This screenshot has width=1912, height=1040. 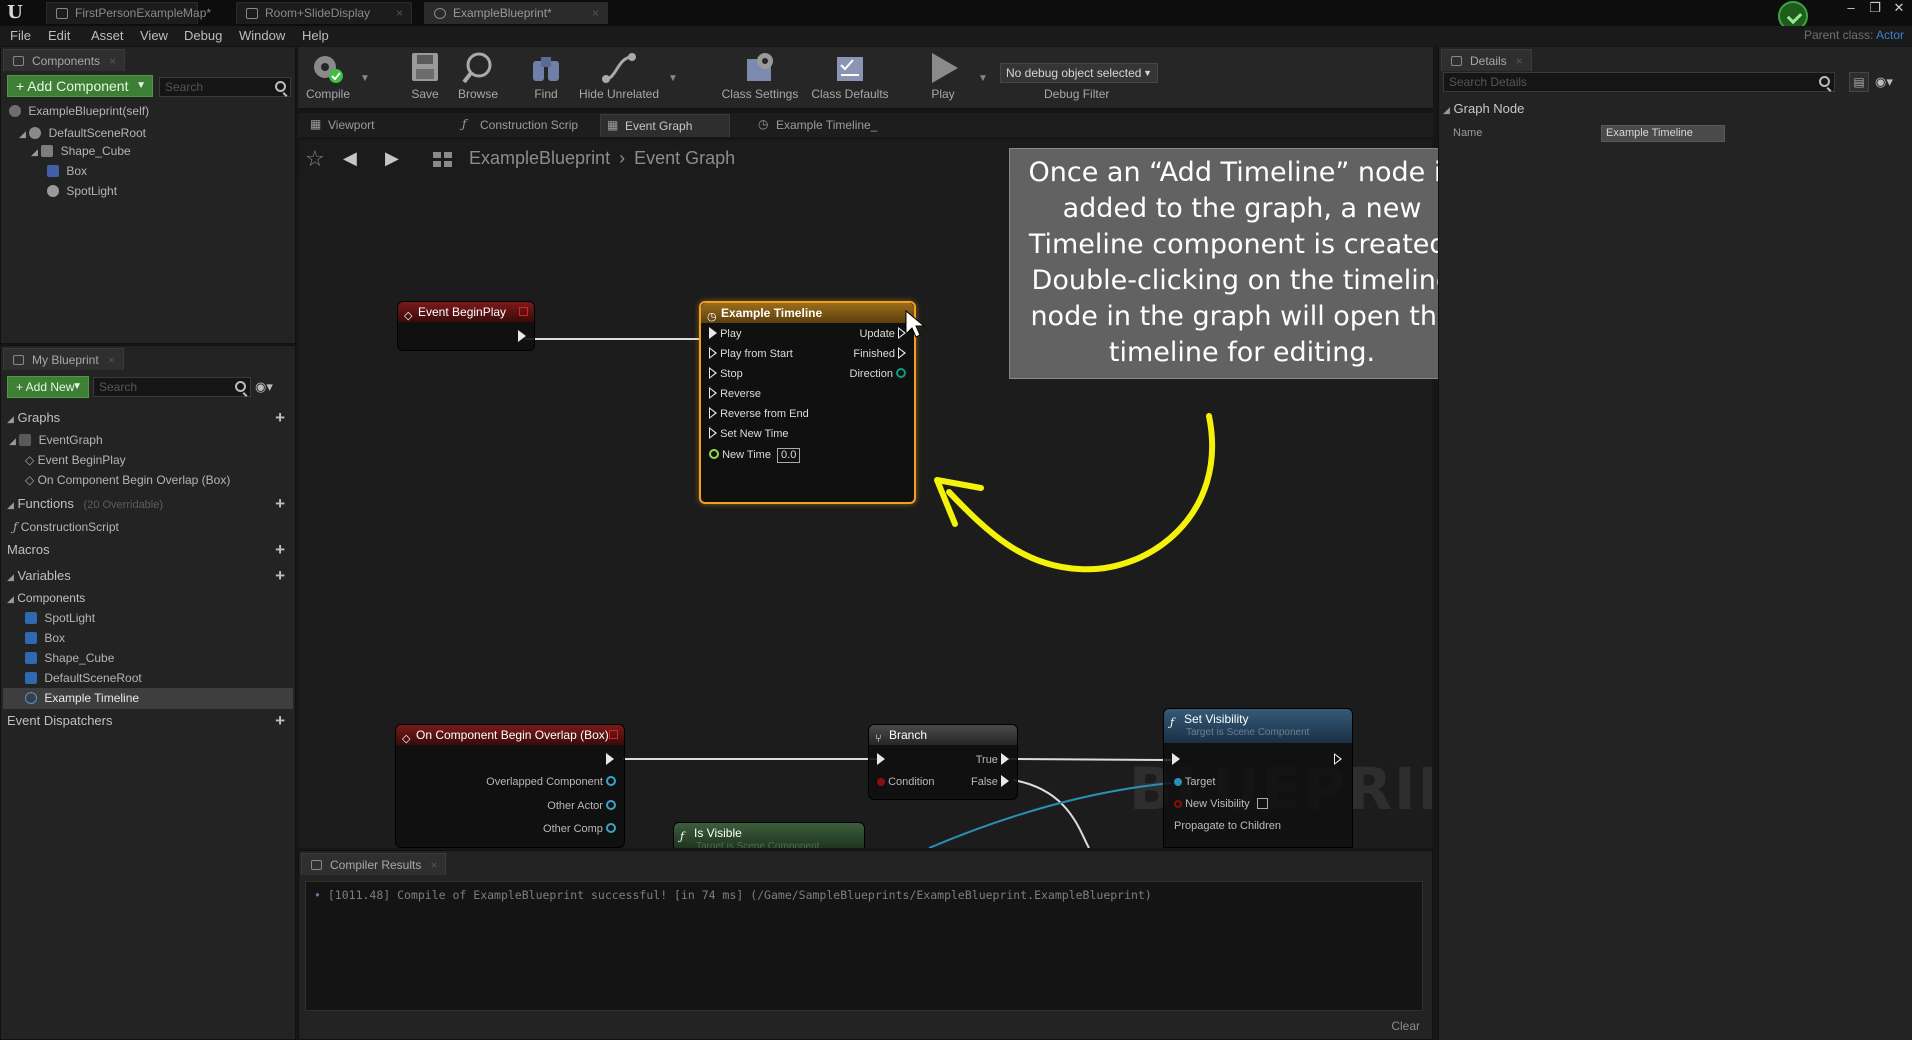 I want to click on pin-reverse-from-end: Reverse from End, so click(x=759, y=414).